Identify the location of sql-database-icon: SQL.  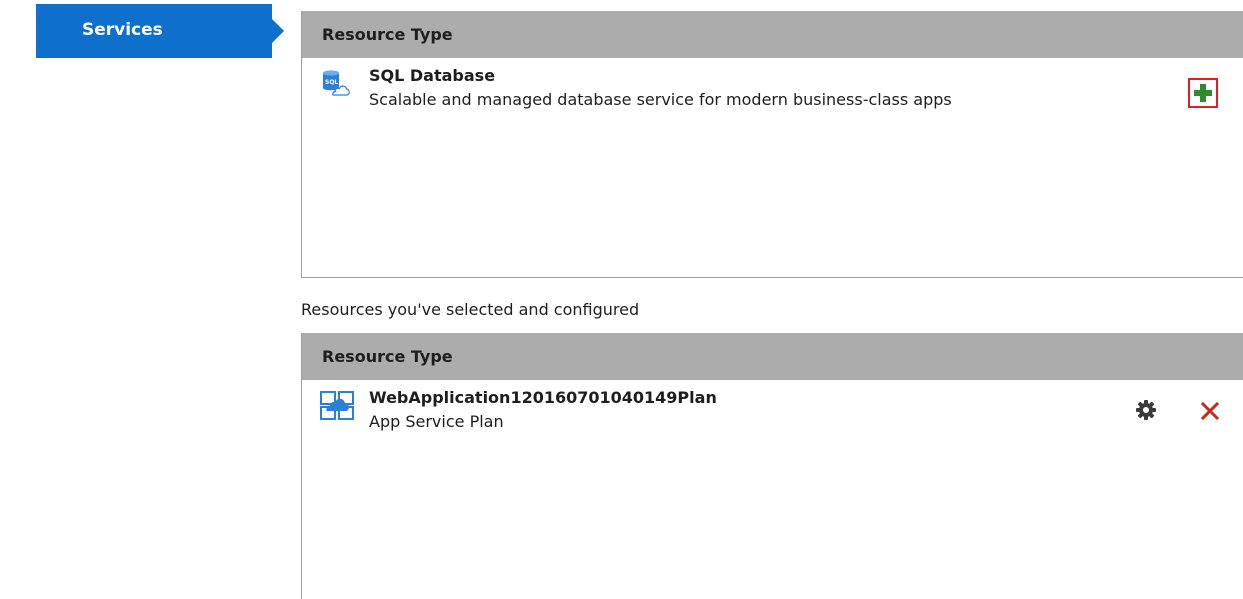
(335, 83).